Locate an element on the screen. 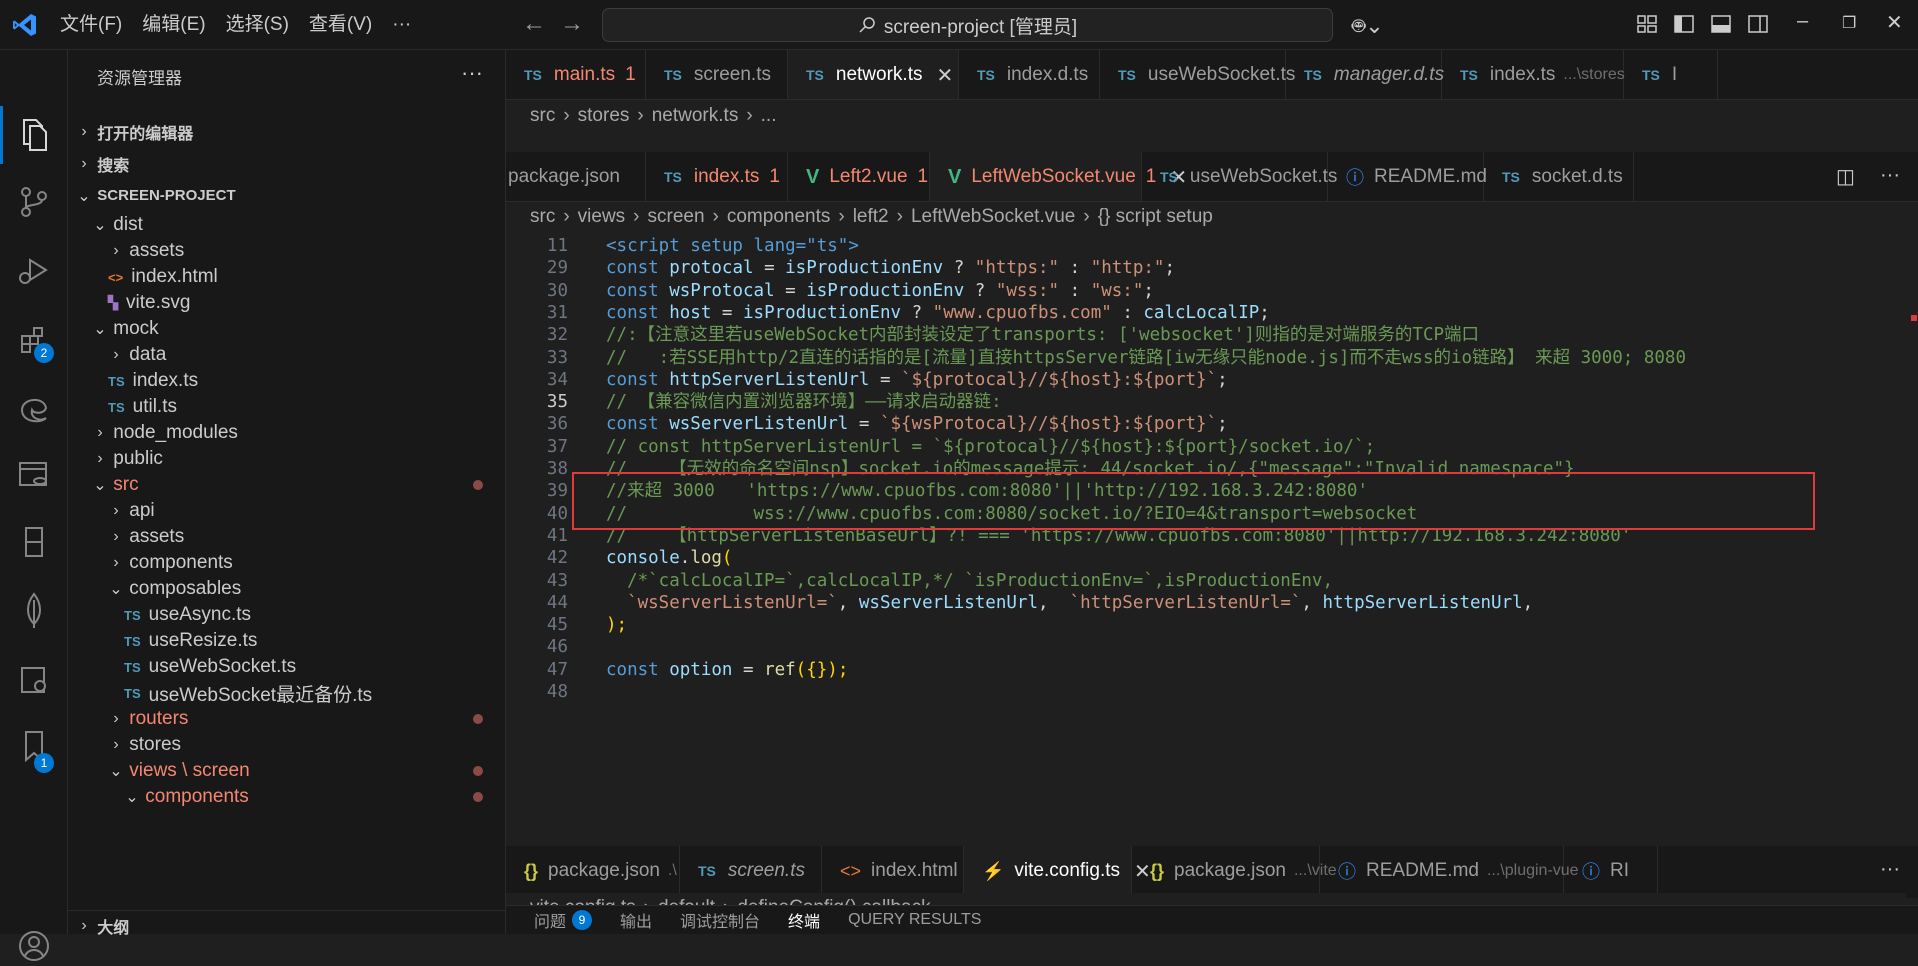  editor-tab: {} package.json ...\vite is located at coordinates (1234, 871).